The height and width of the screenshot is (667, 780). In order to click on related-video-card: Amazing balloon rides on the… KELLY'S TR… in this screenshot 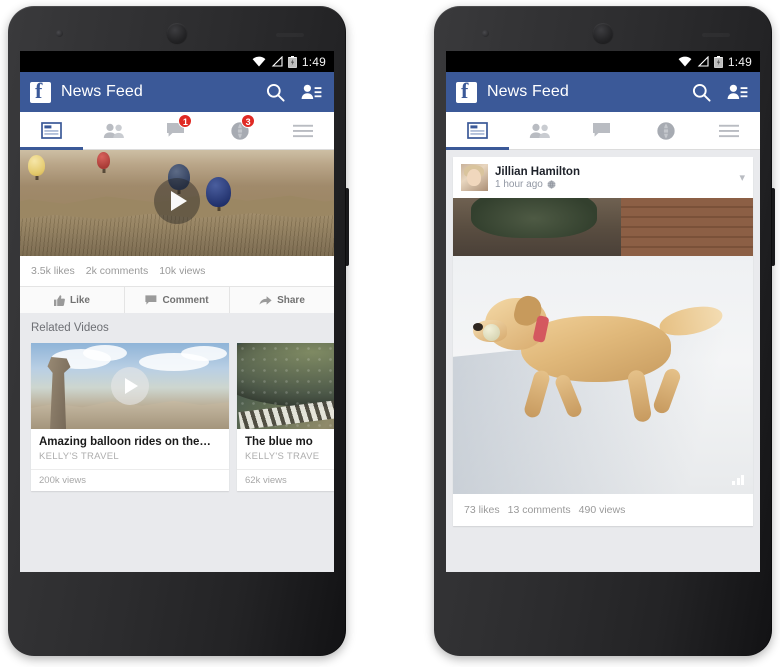, I will do `click(130, 417)`.